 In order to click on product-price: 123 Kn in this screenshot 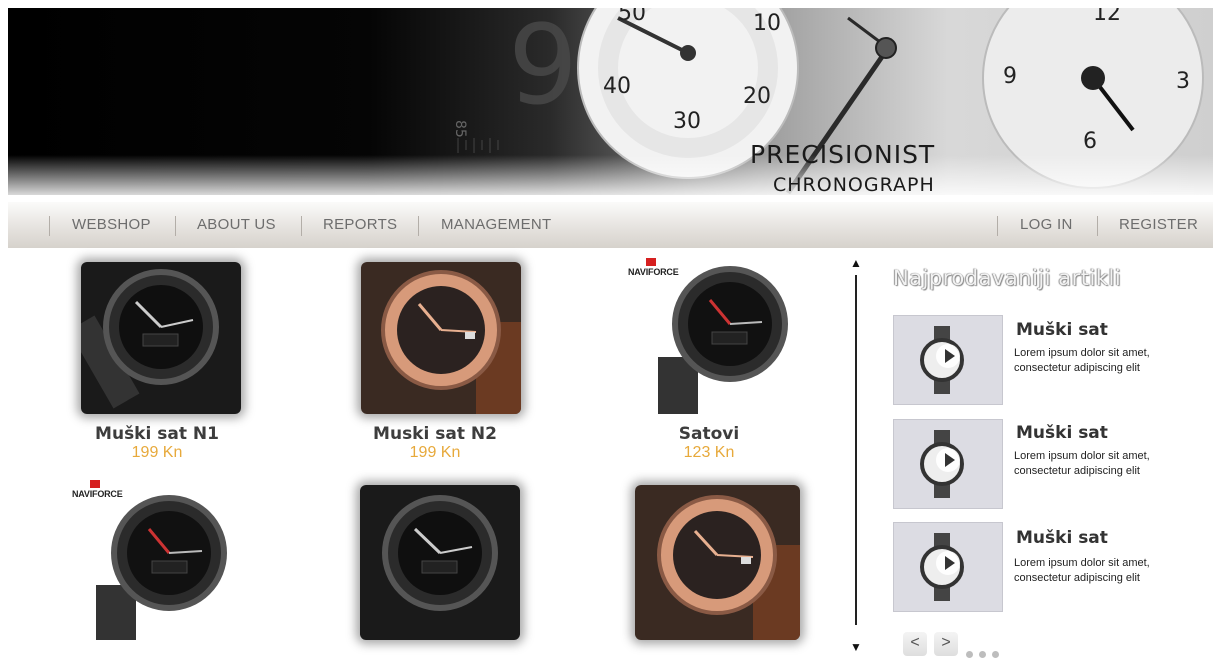, I will do `click(709, 452)`.